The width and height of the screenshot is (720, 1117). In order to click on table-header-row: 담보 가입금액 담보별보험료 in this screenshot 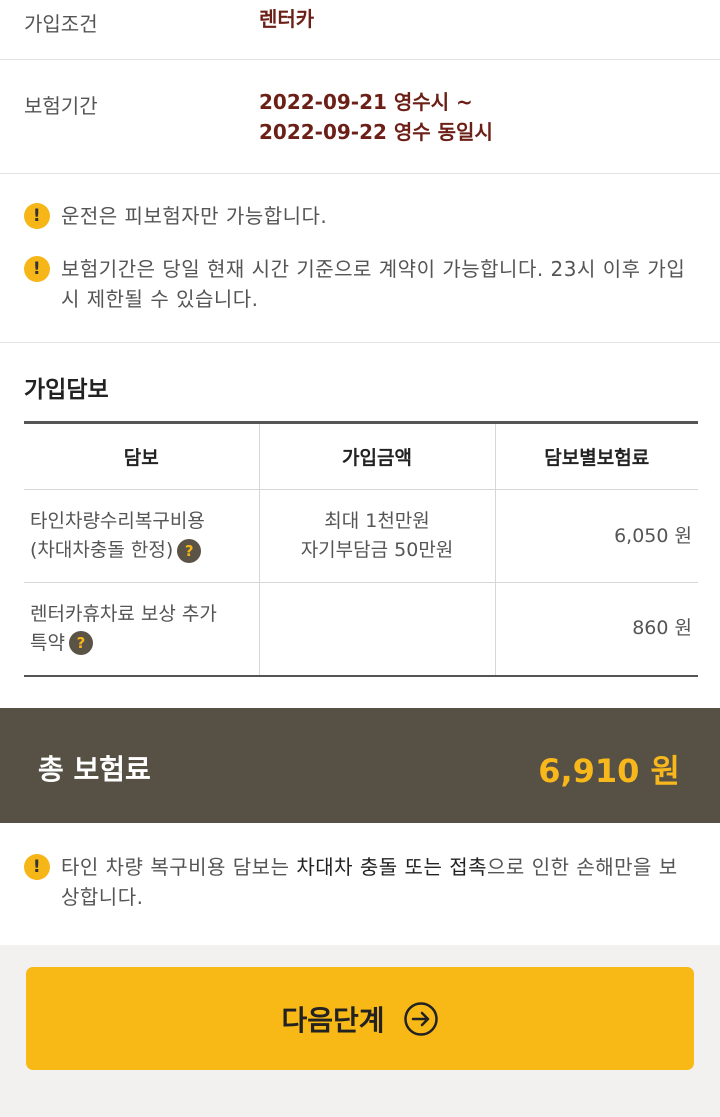, I will do `click(361, 455)`.